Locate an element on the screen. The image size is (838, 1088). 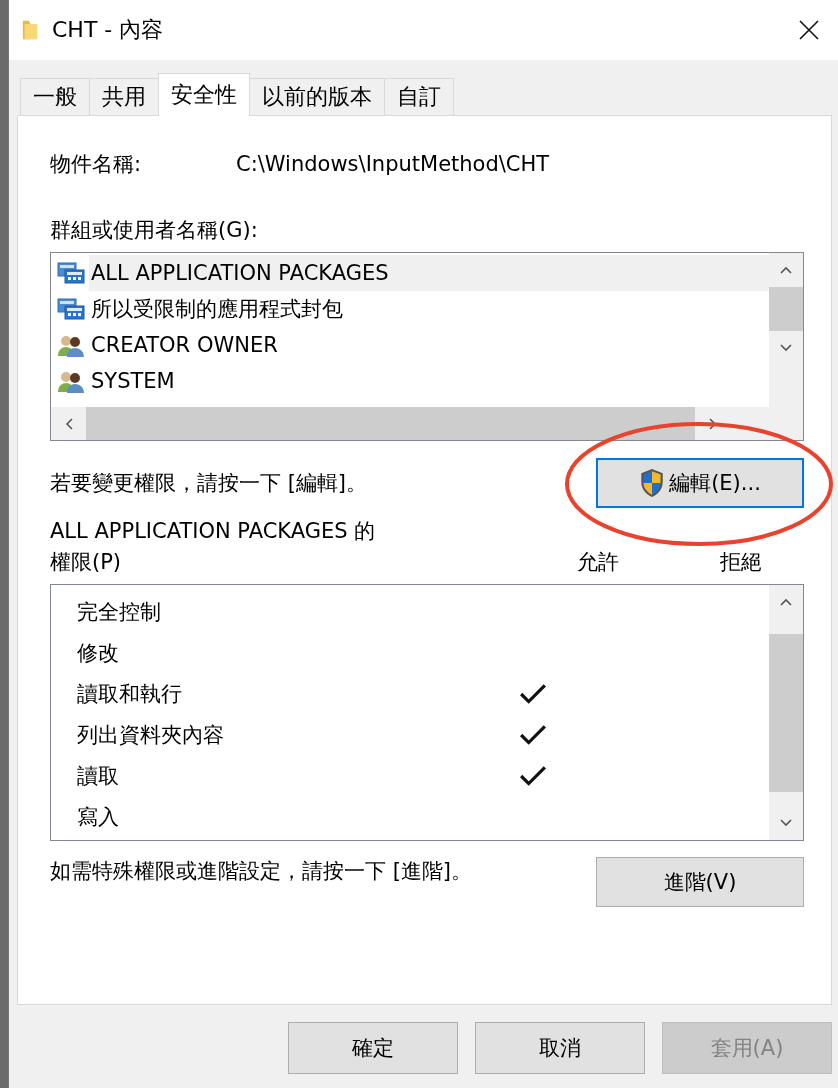
column-header: 拒絕 is located at coordinates (741, 562).